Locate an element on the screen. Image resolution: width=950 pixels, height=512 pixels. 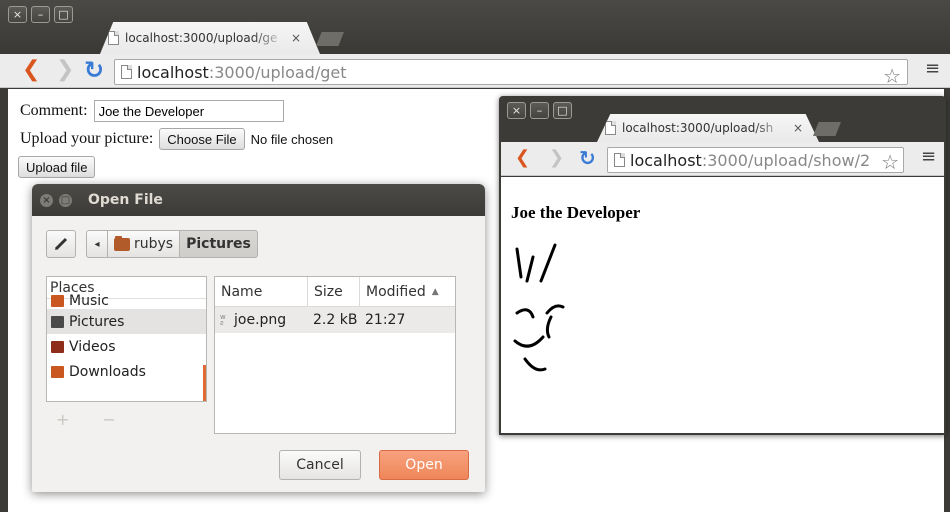
path-bar: ◂ rubys Pictures is located at coordinates (152, 244).